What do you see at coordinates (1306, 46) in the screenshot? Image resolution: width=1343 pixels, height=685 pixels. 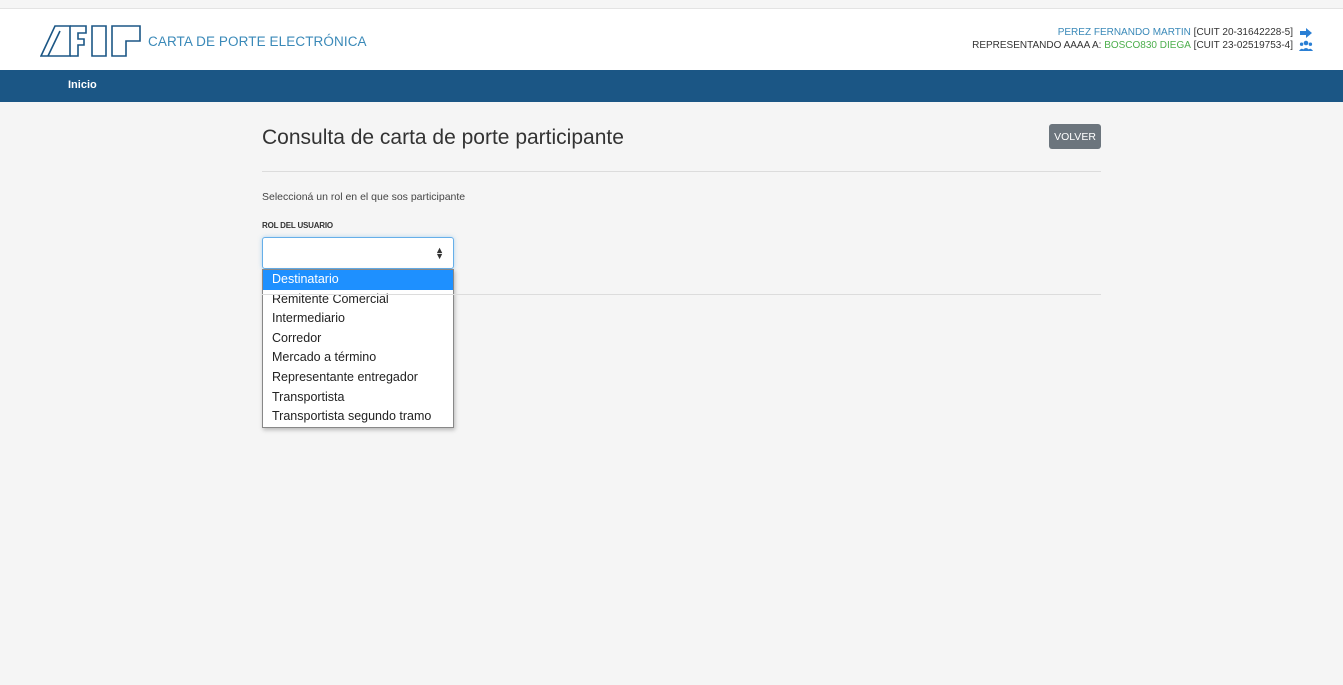 I see `users-icon` at bounding box center [1306, 46].